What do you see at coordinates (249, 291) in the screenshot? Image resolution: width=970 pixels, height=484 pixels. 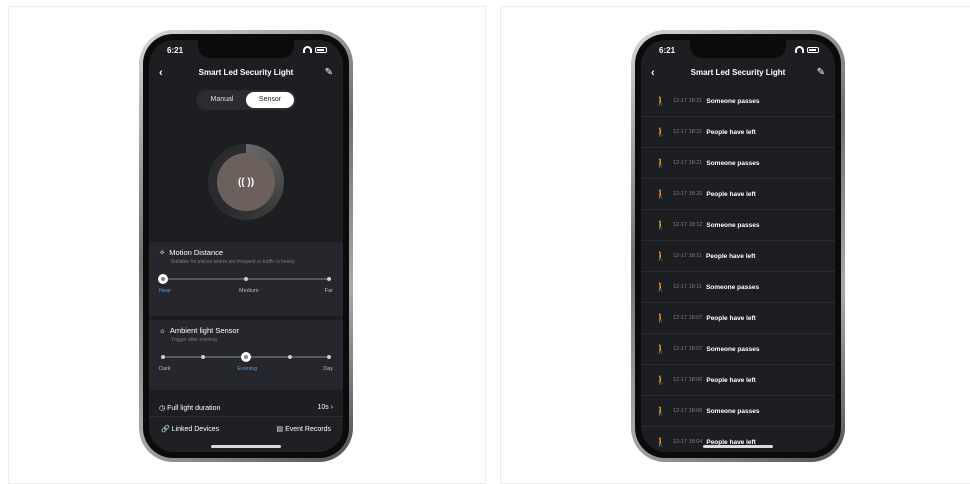 I see `motion-label-medium: Medium` at bounding box center [249, 291].